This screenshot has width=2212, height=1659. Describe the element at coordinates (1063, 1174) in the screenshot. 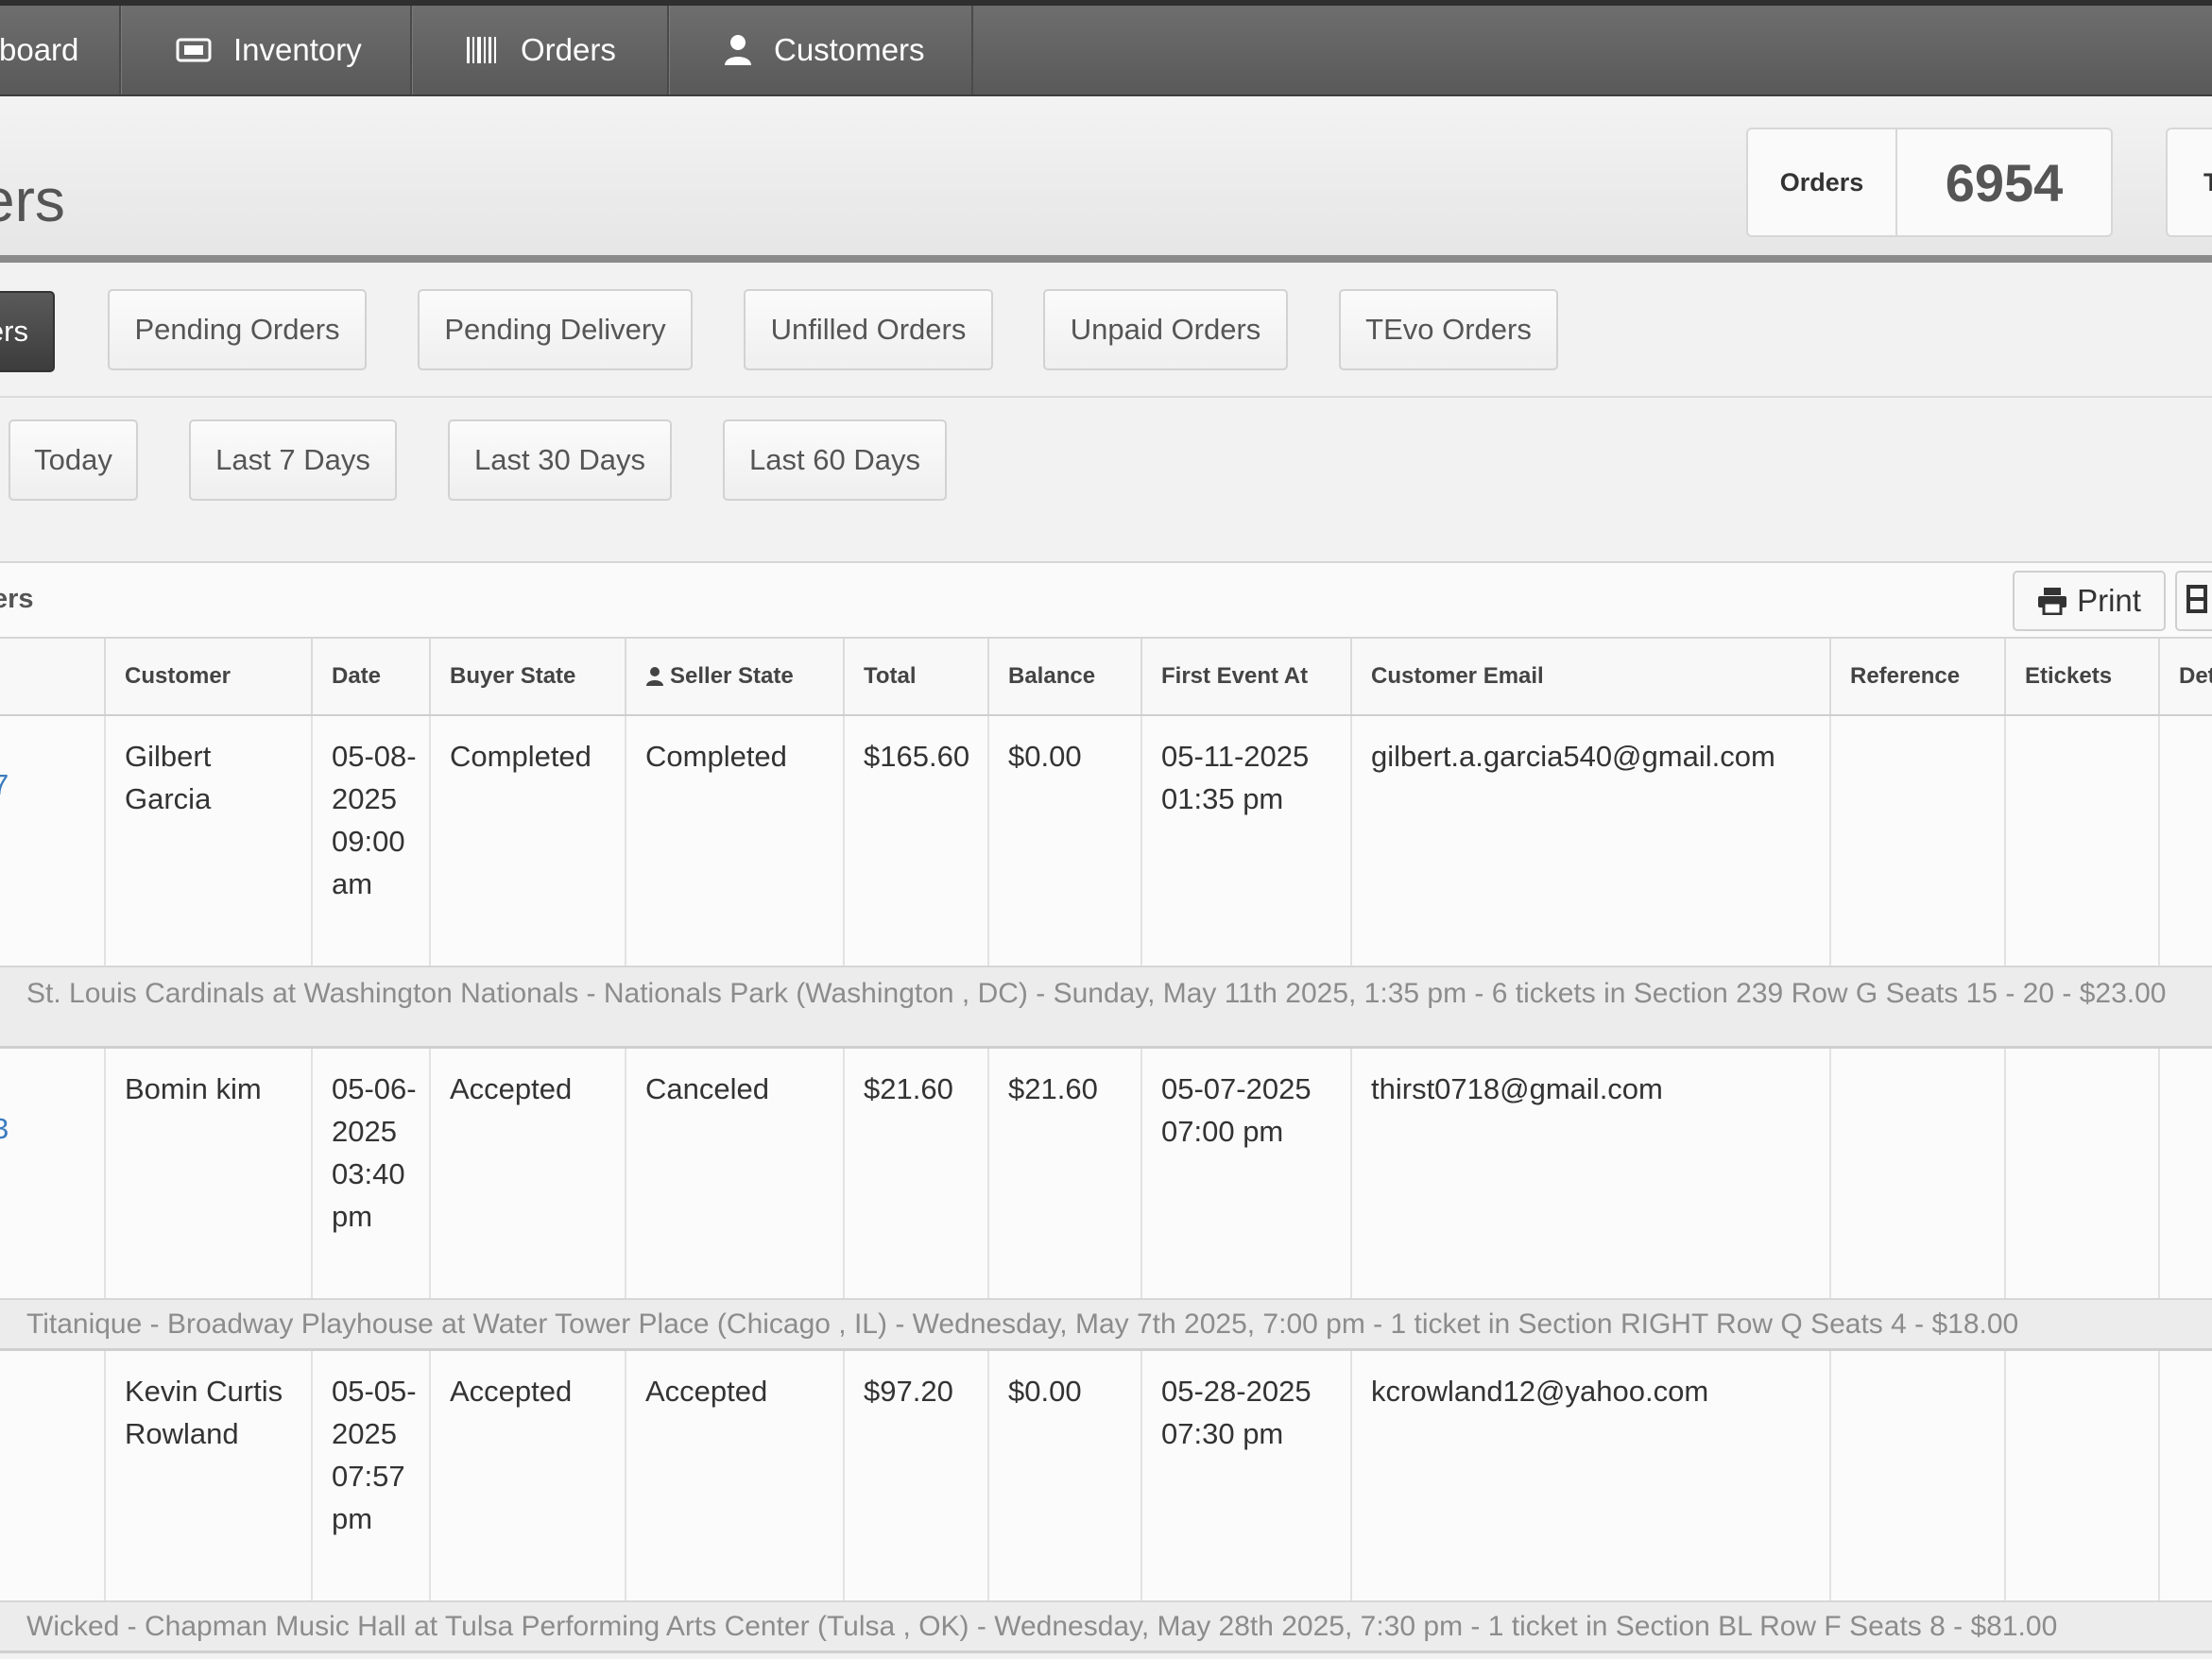

I see `balance-cell: $21.60` at that location.